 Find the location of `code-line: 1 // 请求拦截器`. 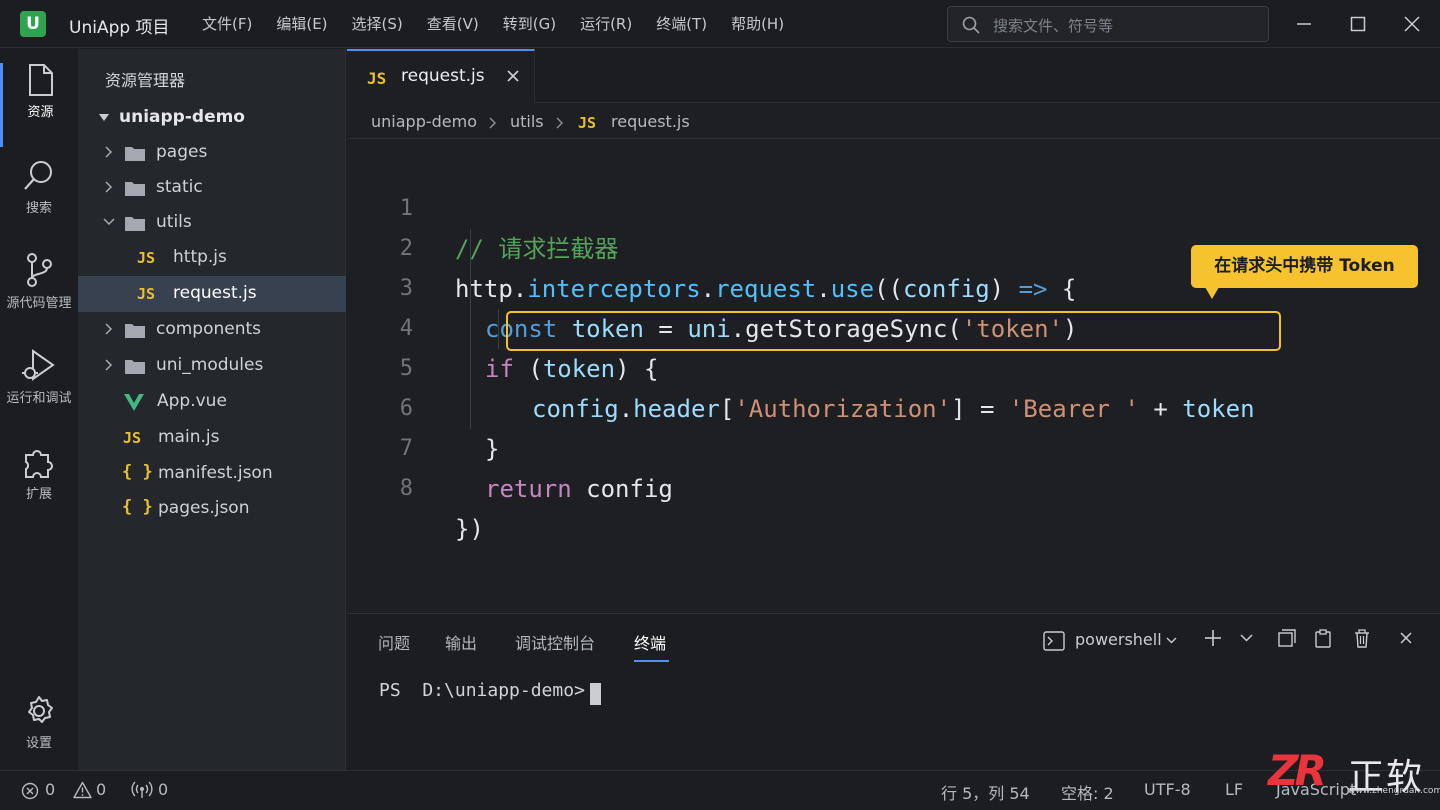

code-line: 1 // 请求拦截器 is located at coordinates (893, 206).